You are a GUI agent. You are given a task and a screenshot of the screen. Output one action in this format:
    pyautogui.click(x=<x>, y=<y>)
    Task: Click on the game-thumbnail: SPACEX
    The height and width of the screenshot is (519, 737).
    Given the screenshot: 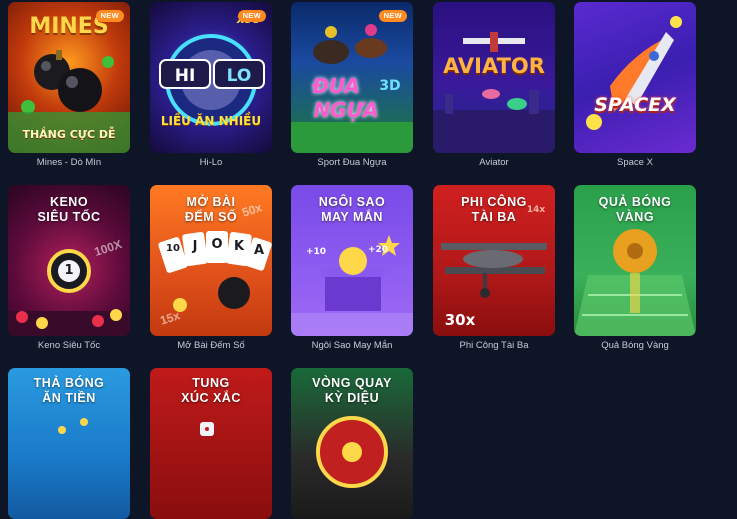 What is the action you would take?
    pyautogui.click(x=635, y=77)
    